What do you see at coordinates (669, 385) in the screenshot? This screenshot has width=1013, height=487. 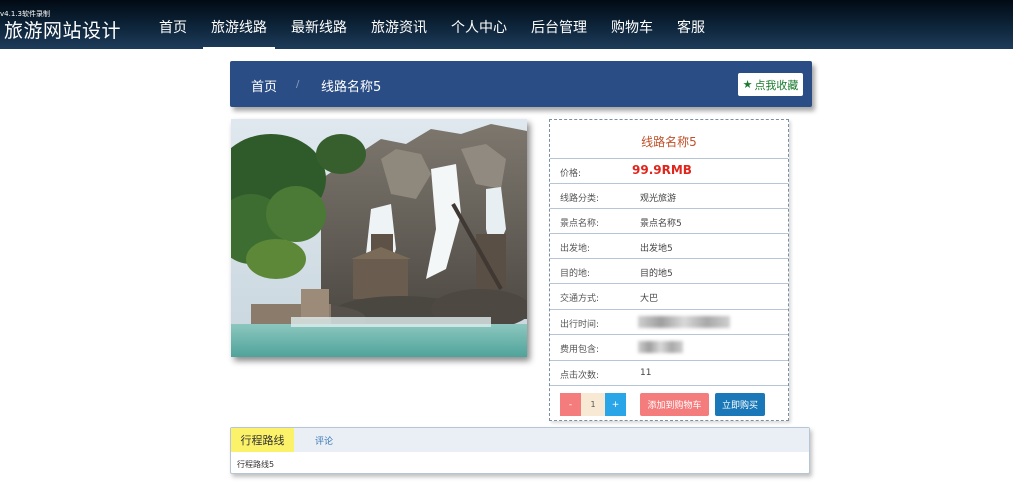 I see `divider` at bounding box center [669, 385].